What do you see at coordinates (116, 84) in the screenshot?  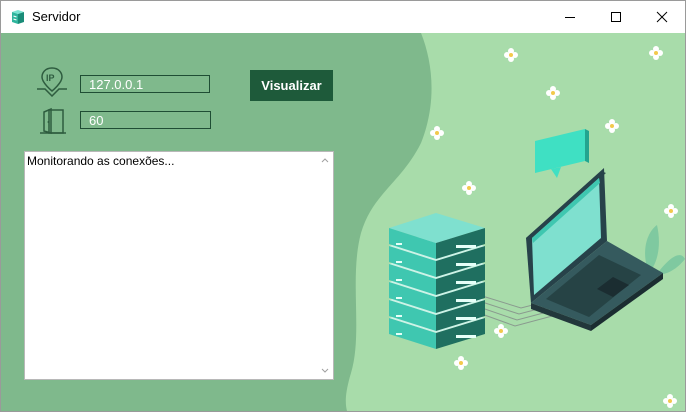 I see `ip-input-value: 127.0.0.1` at bounding box center [116, 84].